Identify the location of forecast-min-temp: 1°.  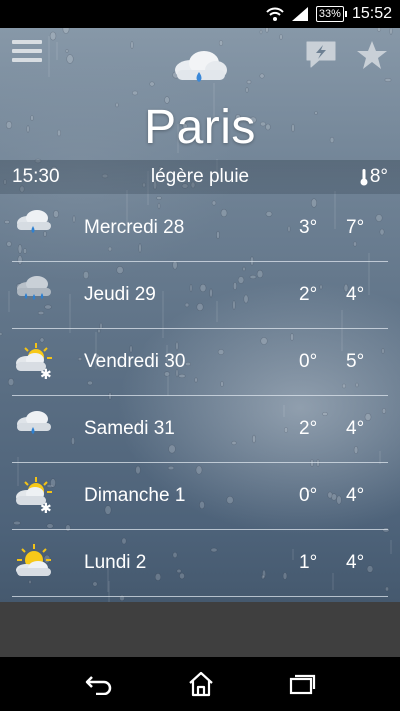
(308, 562).